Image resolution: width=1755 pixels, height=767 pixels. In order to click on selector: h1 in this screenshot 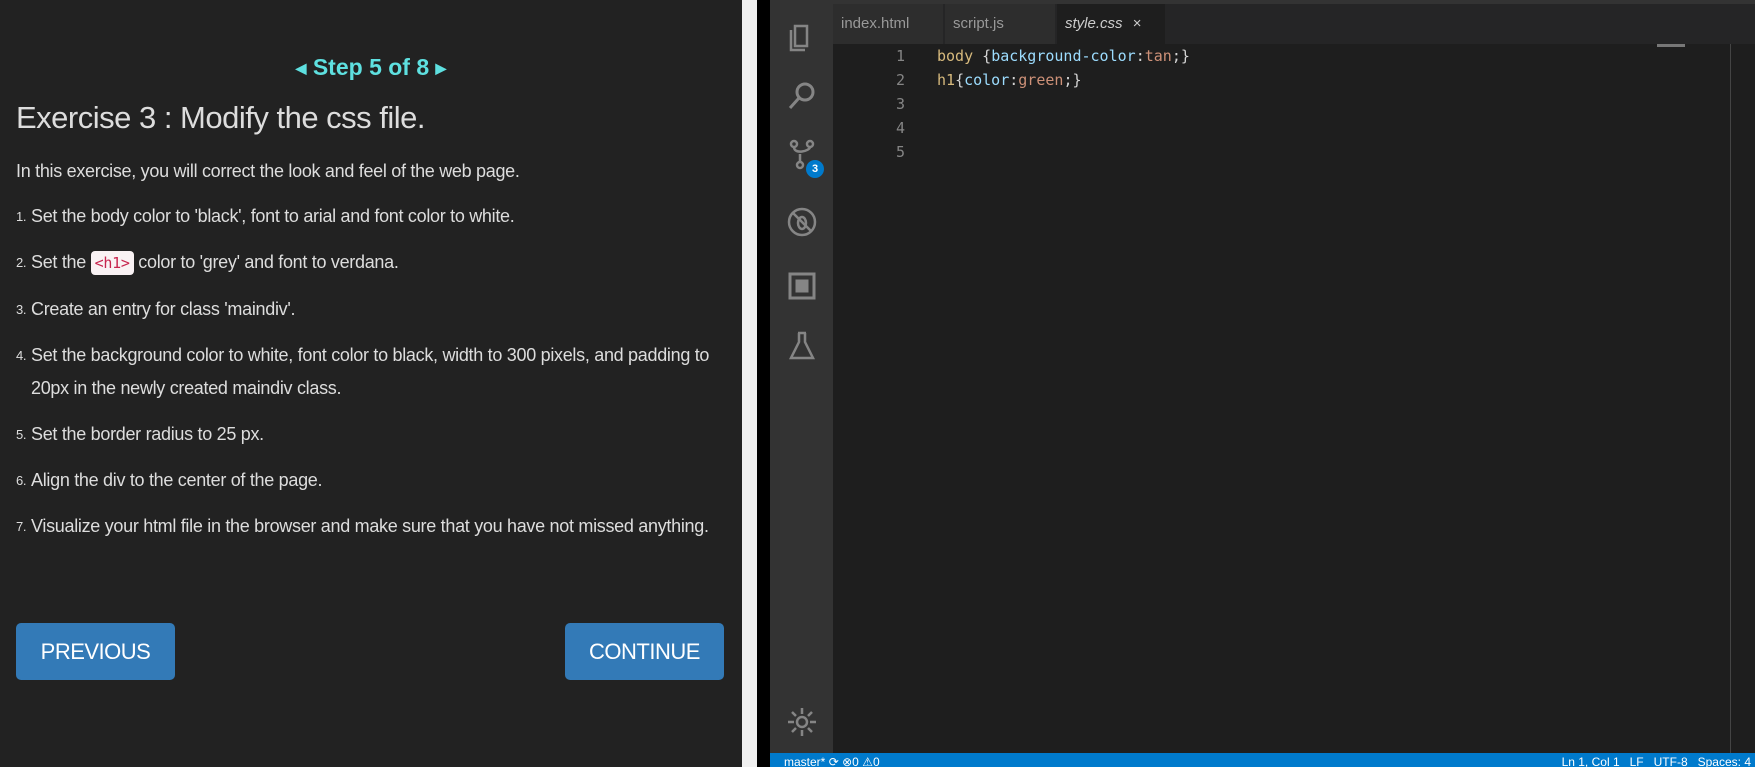, I will do `click(946, 80)`.